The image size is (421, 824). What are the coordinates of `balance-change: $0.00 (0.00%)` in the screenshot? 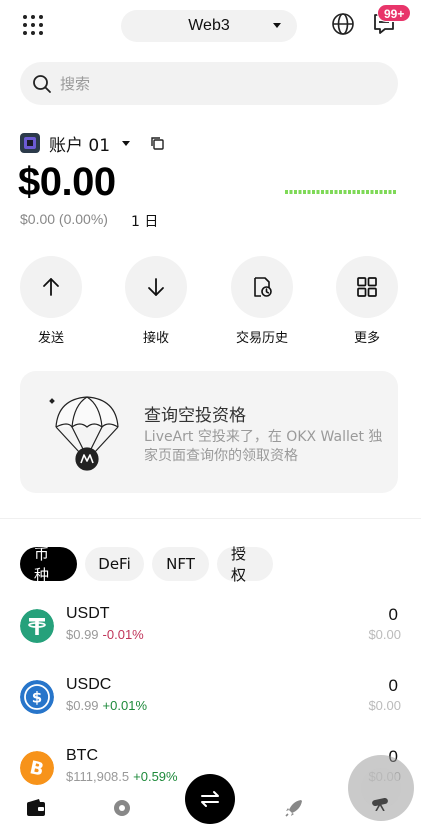 It's located at (64, 219).